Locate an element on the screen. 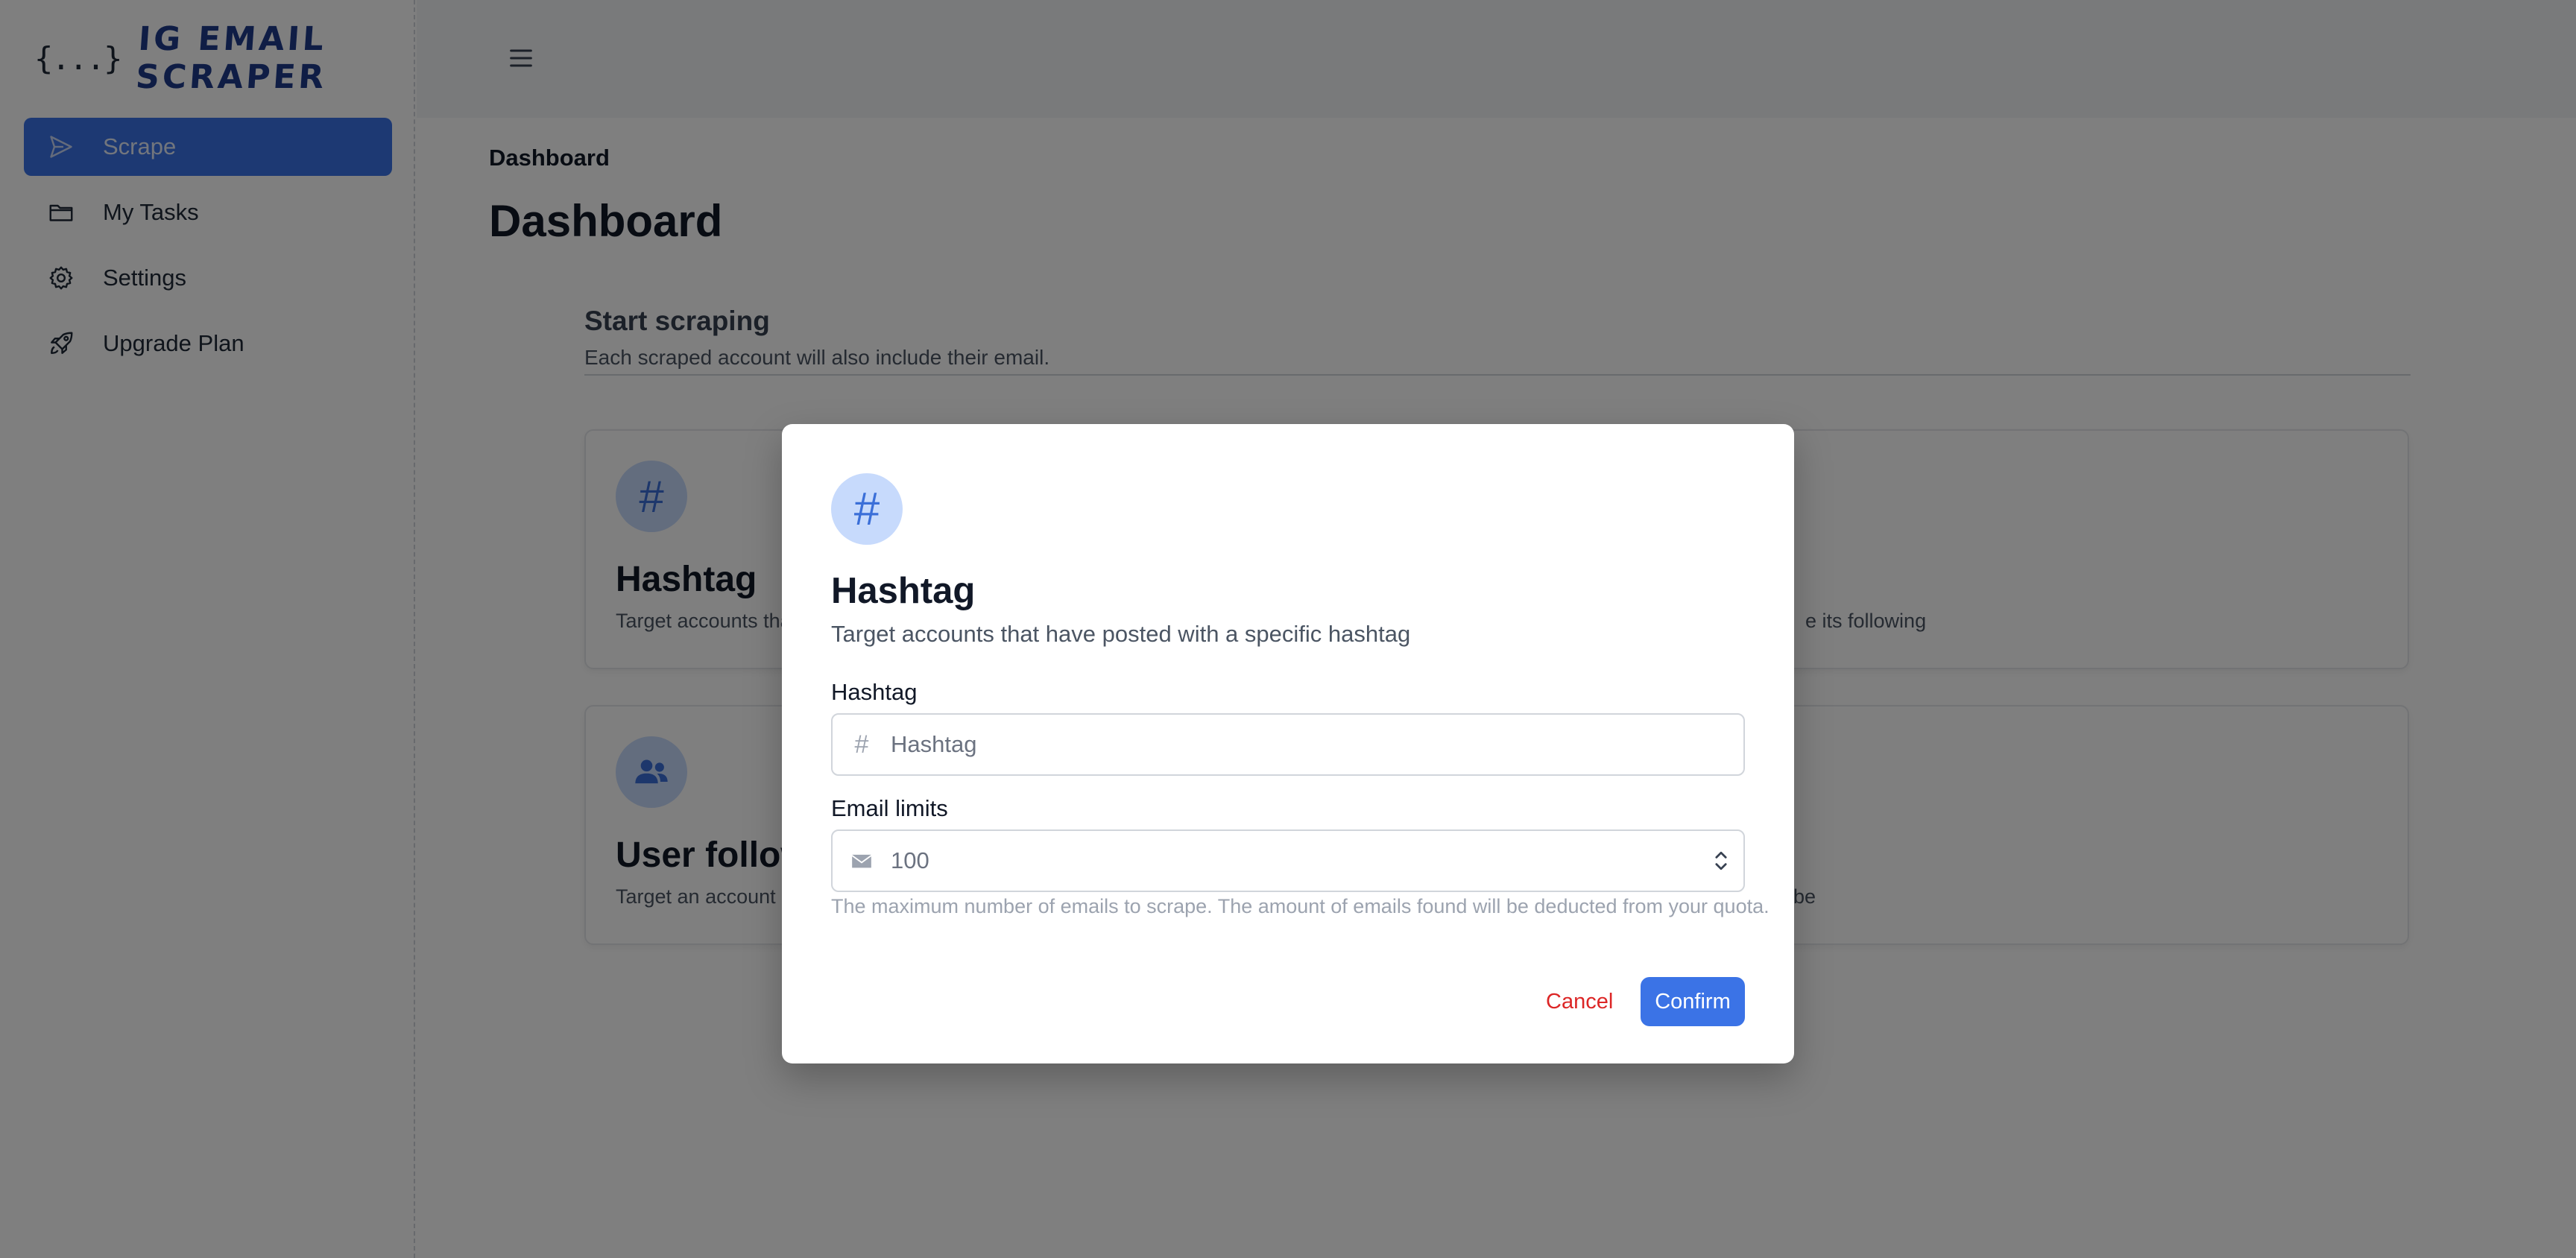  confirm-button: Confirm is located at coordinates (1693, 1001).